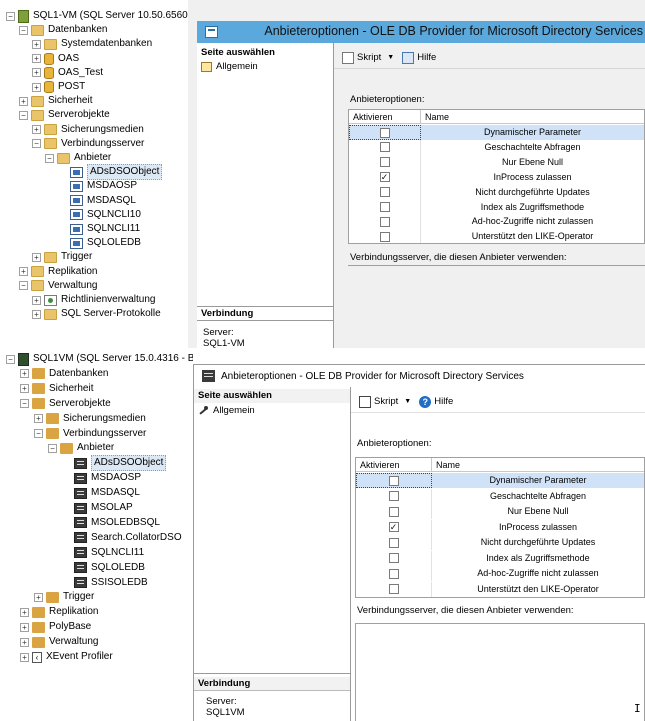 The width and height of the screenshot is (645, 721). I want to click on tree-item: + Richtlinienverwaltung, so click(94, 300).